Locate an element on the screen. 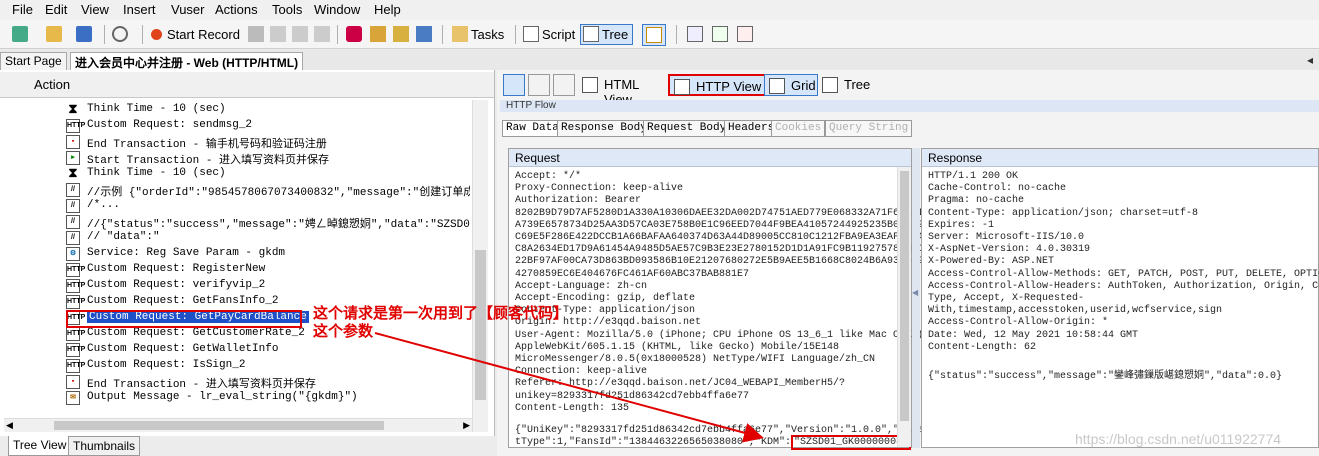  correlation-icon is located at coordinates (401, 34).